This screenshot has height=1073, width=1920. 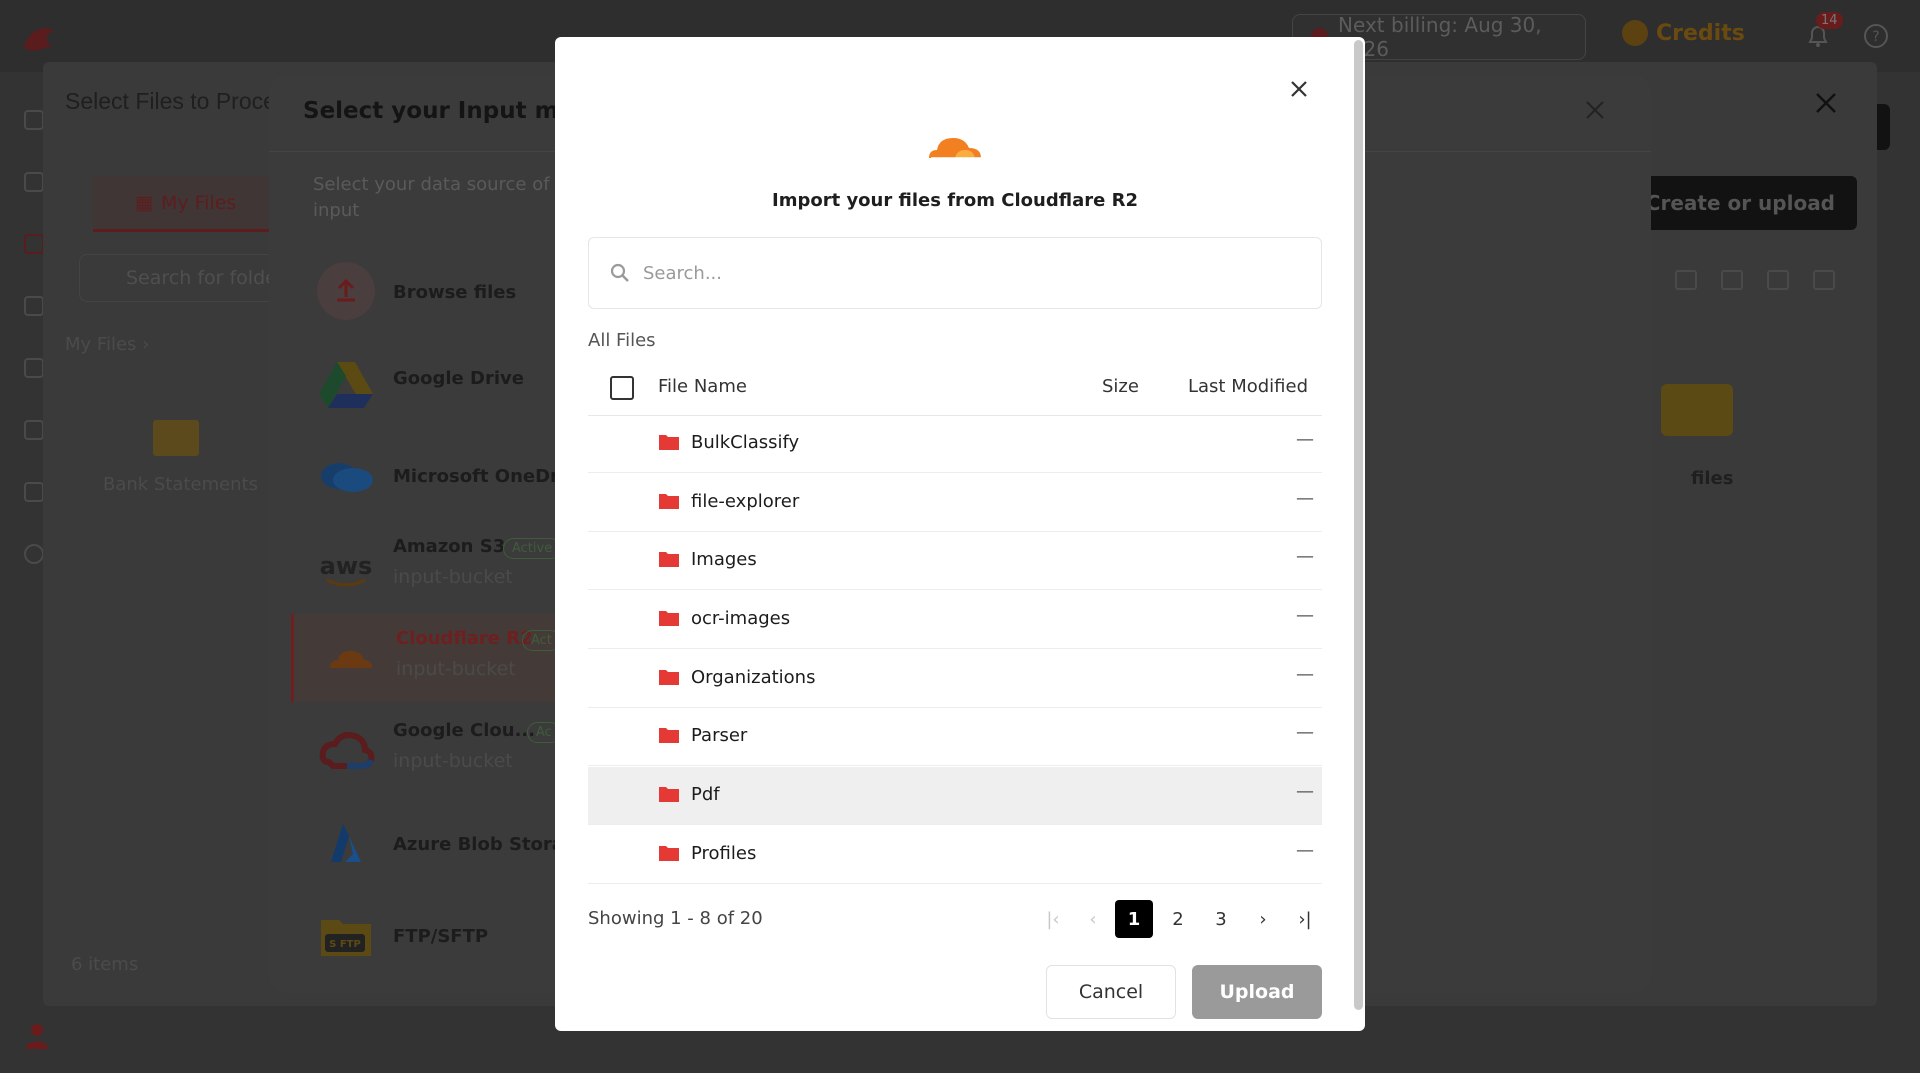 What do you see at coordinates (955, 390) in the screenshot?
I see `table-header: File Name Size Last Modified` at bounding box center [955, 390].